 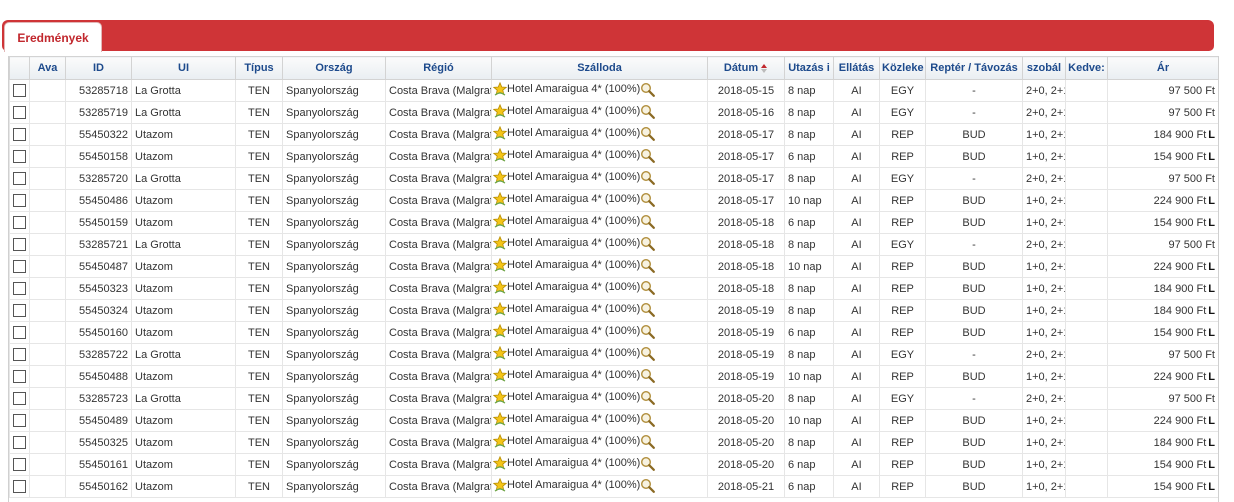 What do you see at coordinates (53, 37) in the screenshot?
I see `tab-eredmenyek: Eredmények` at bounding box center [53, 37].